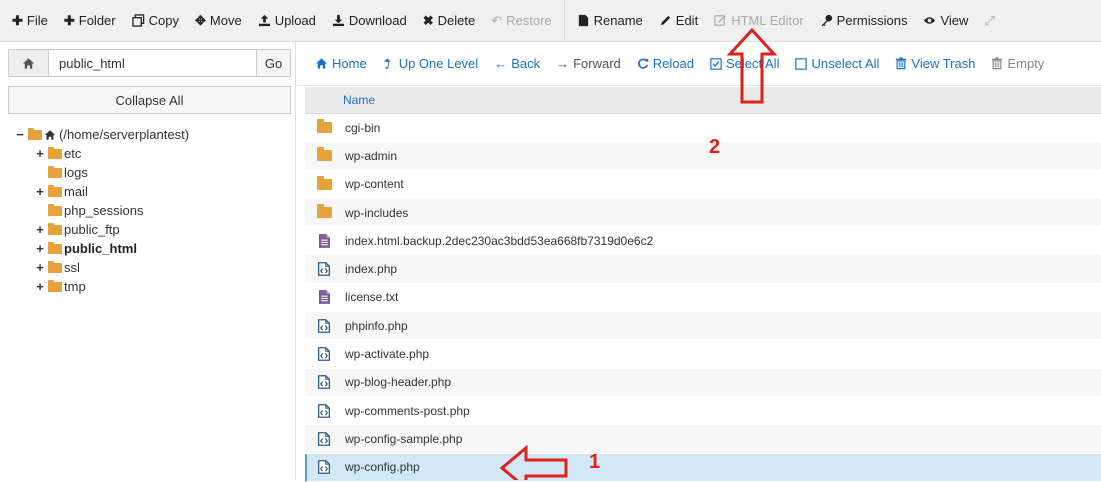 This screenshot has width=1101, height=482. I want to click on file-row-wp-content: wp-content, so click(703, 185).